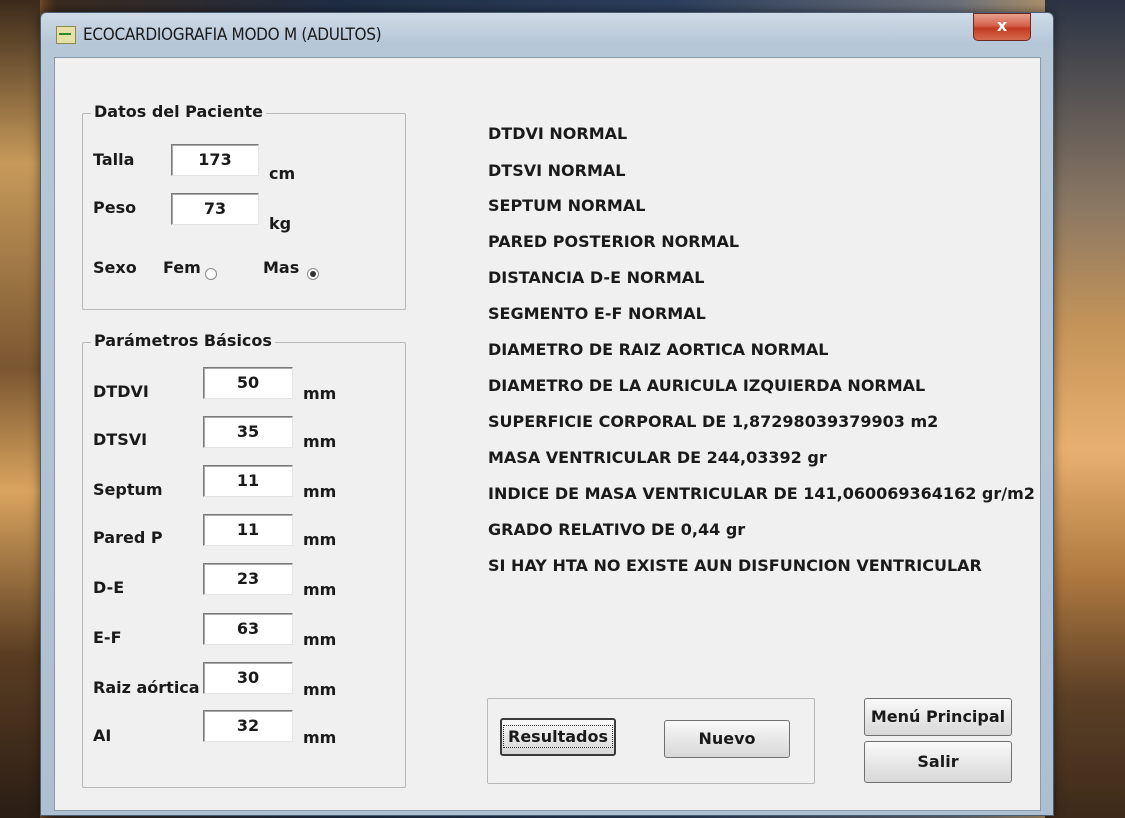 The image size is (1125, 818). What do you see at coordinates (248, 530) in the screenshot?
I see `param-input-pared-p: 11` at bounding box center [248, 530].